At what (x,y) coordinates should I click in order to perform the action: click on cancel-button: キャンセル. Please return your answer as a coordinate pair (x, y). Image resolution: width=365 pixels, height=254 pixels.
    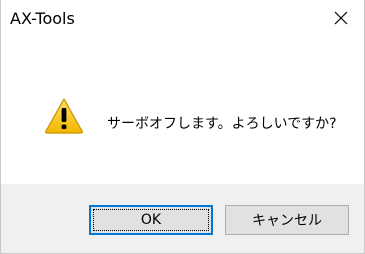
    Looking at the image, I should click on (287, 220).